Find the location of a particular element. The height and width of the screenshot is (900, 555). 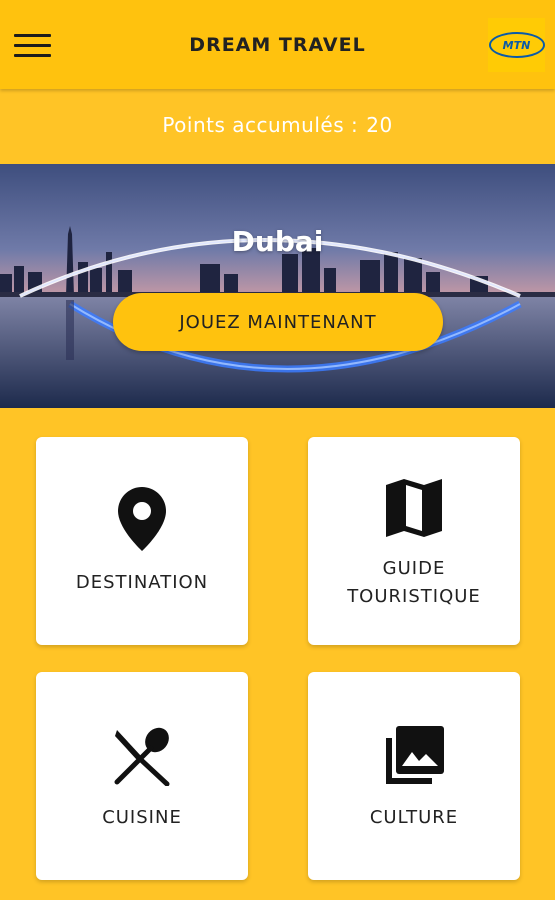

card-guide-label-line1: GUIDE is located at coordinates (414, 568).